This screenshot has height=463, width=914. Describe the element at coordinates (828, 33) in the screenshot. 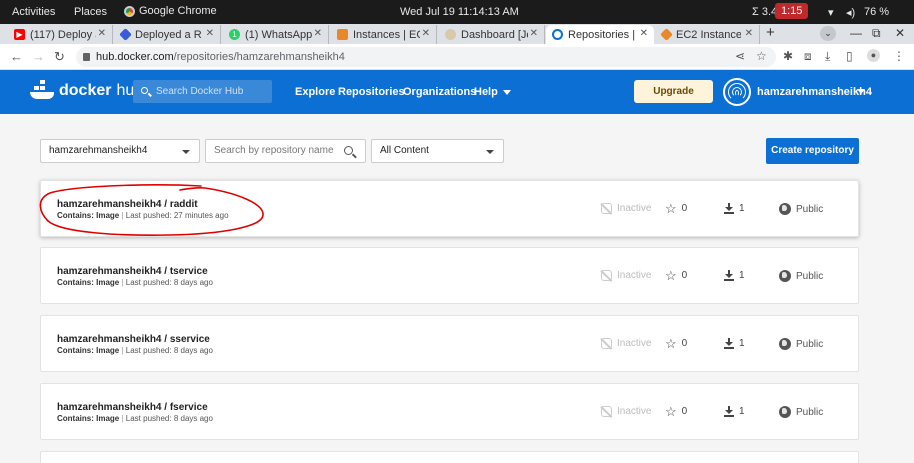

I see `tab-search-icon: ⌄` at that location.